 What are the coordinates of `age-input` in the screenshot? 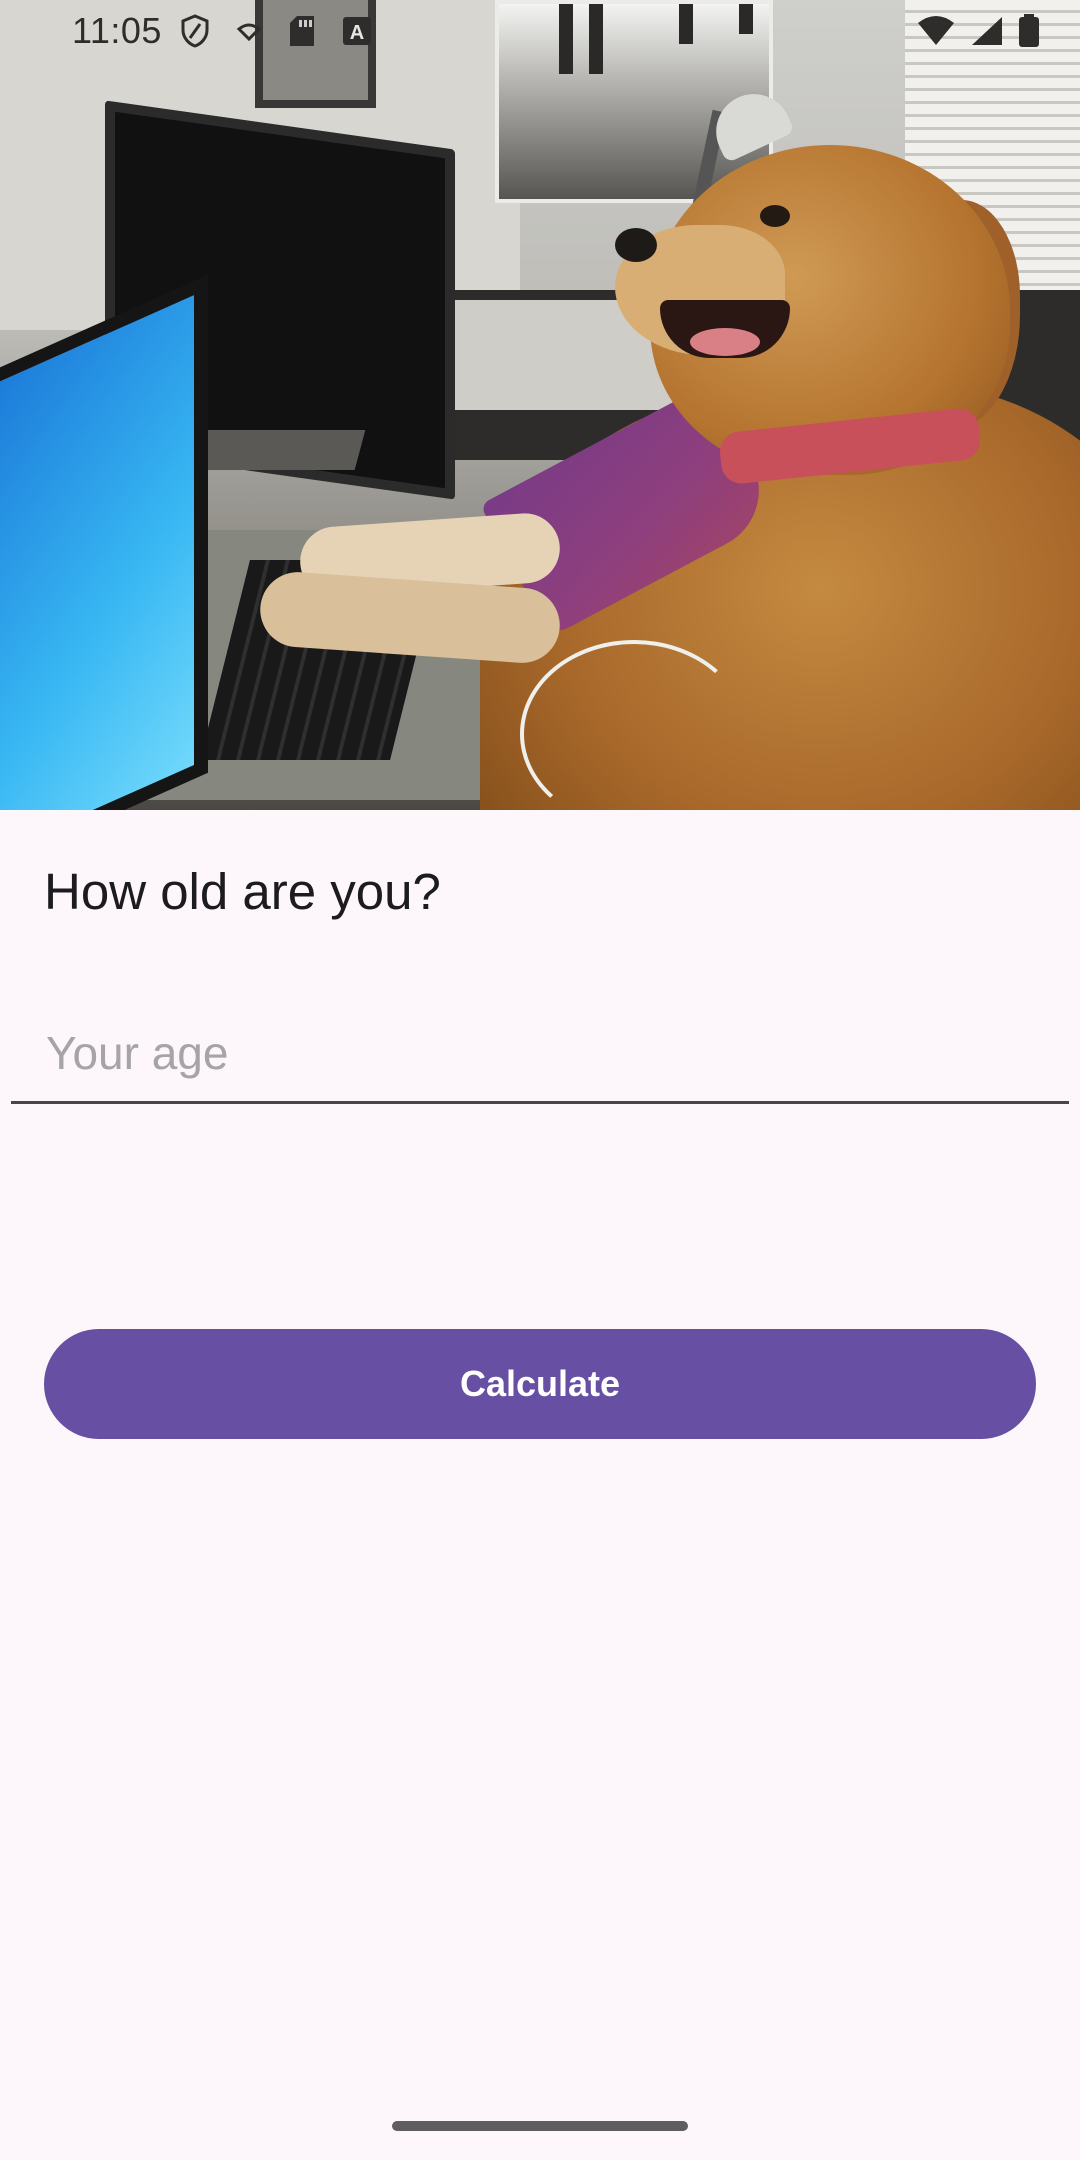 It's located at (541, 1053).